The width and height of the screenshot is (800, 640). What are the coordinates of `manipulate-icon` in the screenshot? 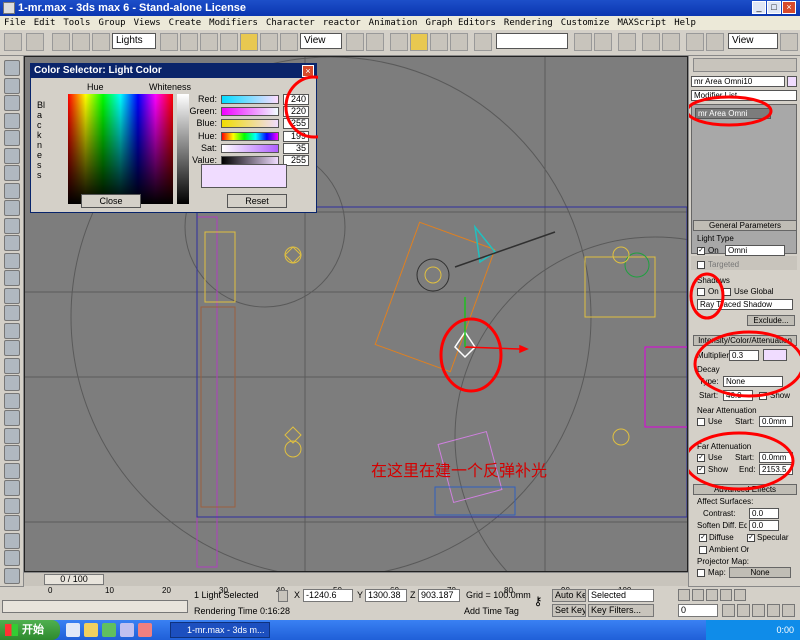 It's located at (375, 42).